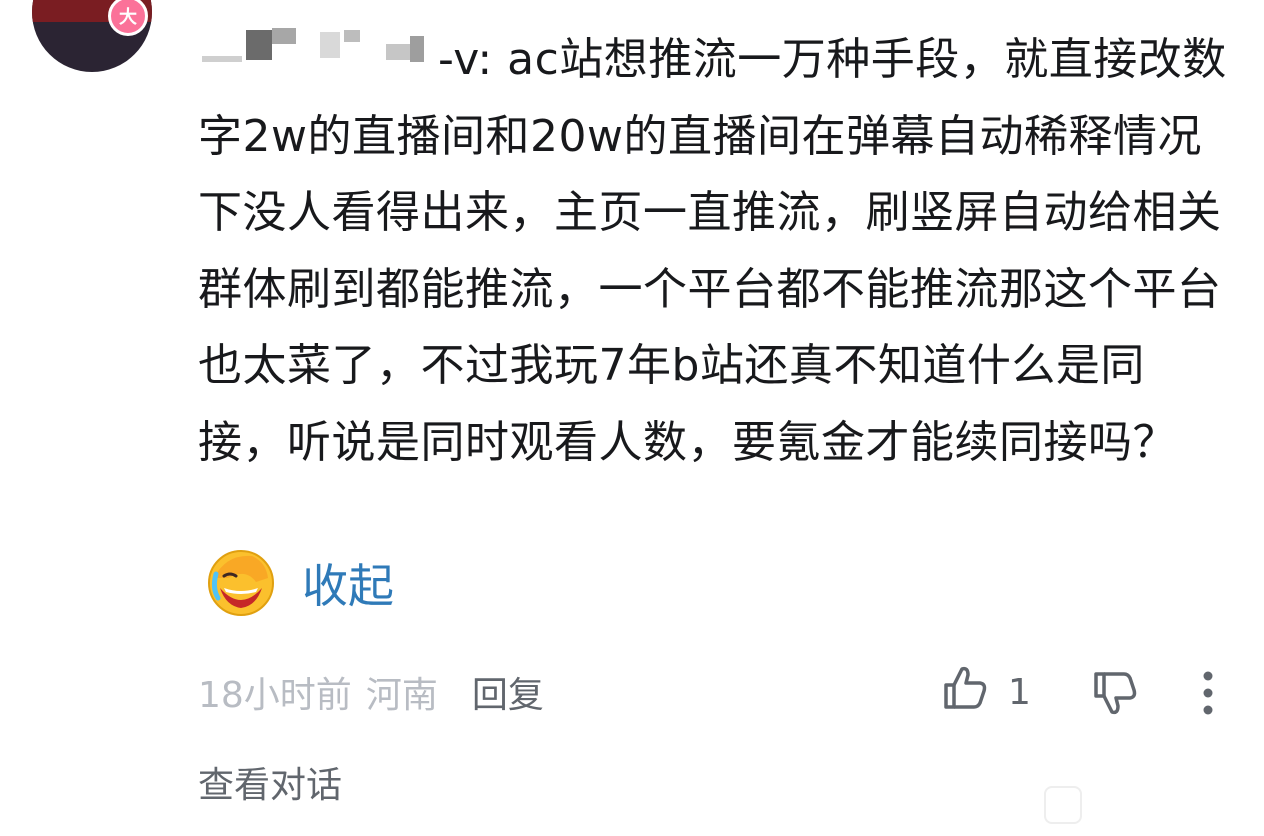 Image resolution: width=1264 pixels, height=836 pixels. Describe the element at coordinates (241, 583) in the screenshot. I see `laughing-crying-emoji-icon` at that location.